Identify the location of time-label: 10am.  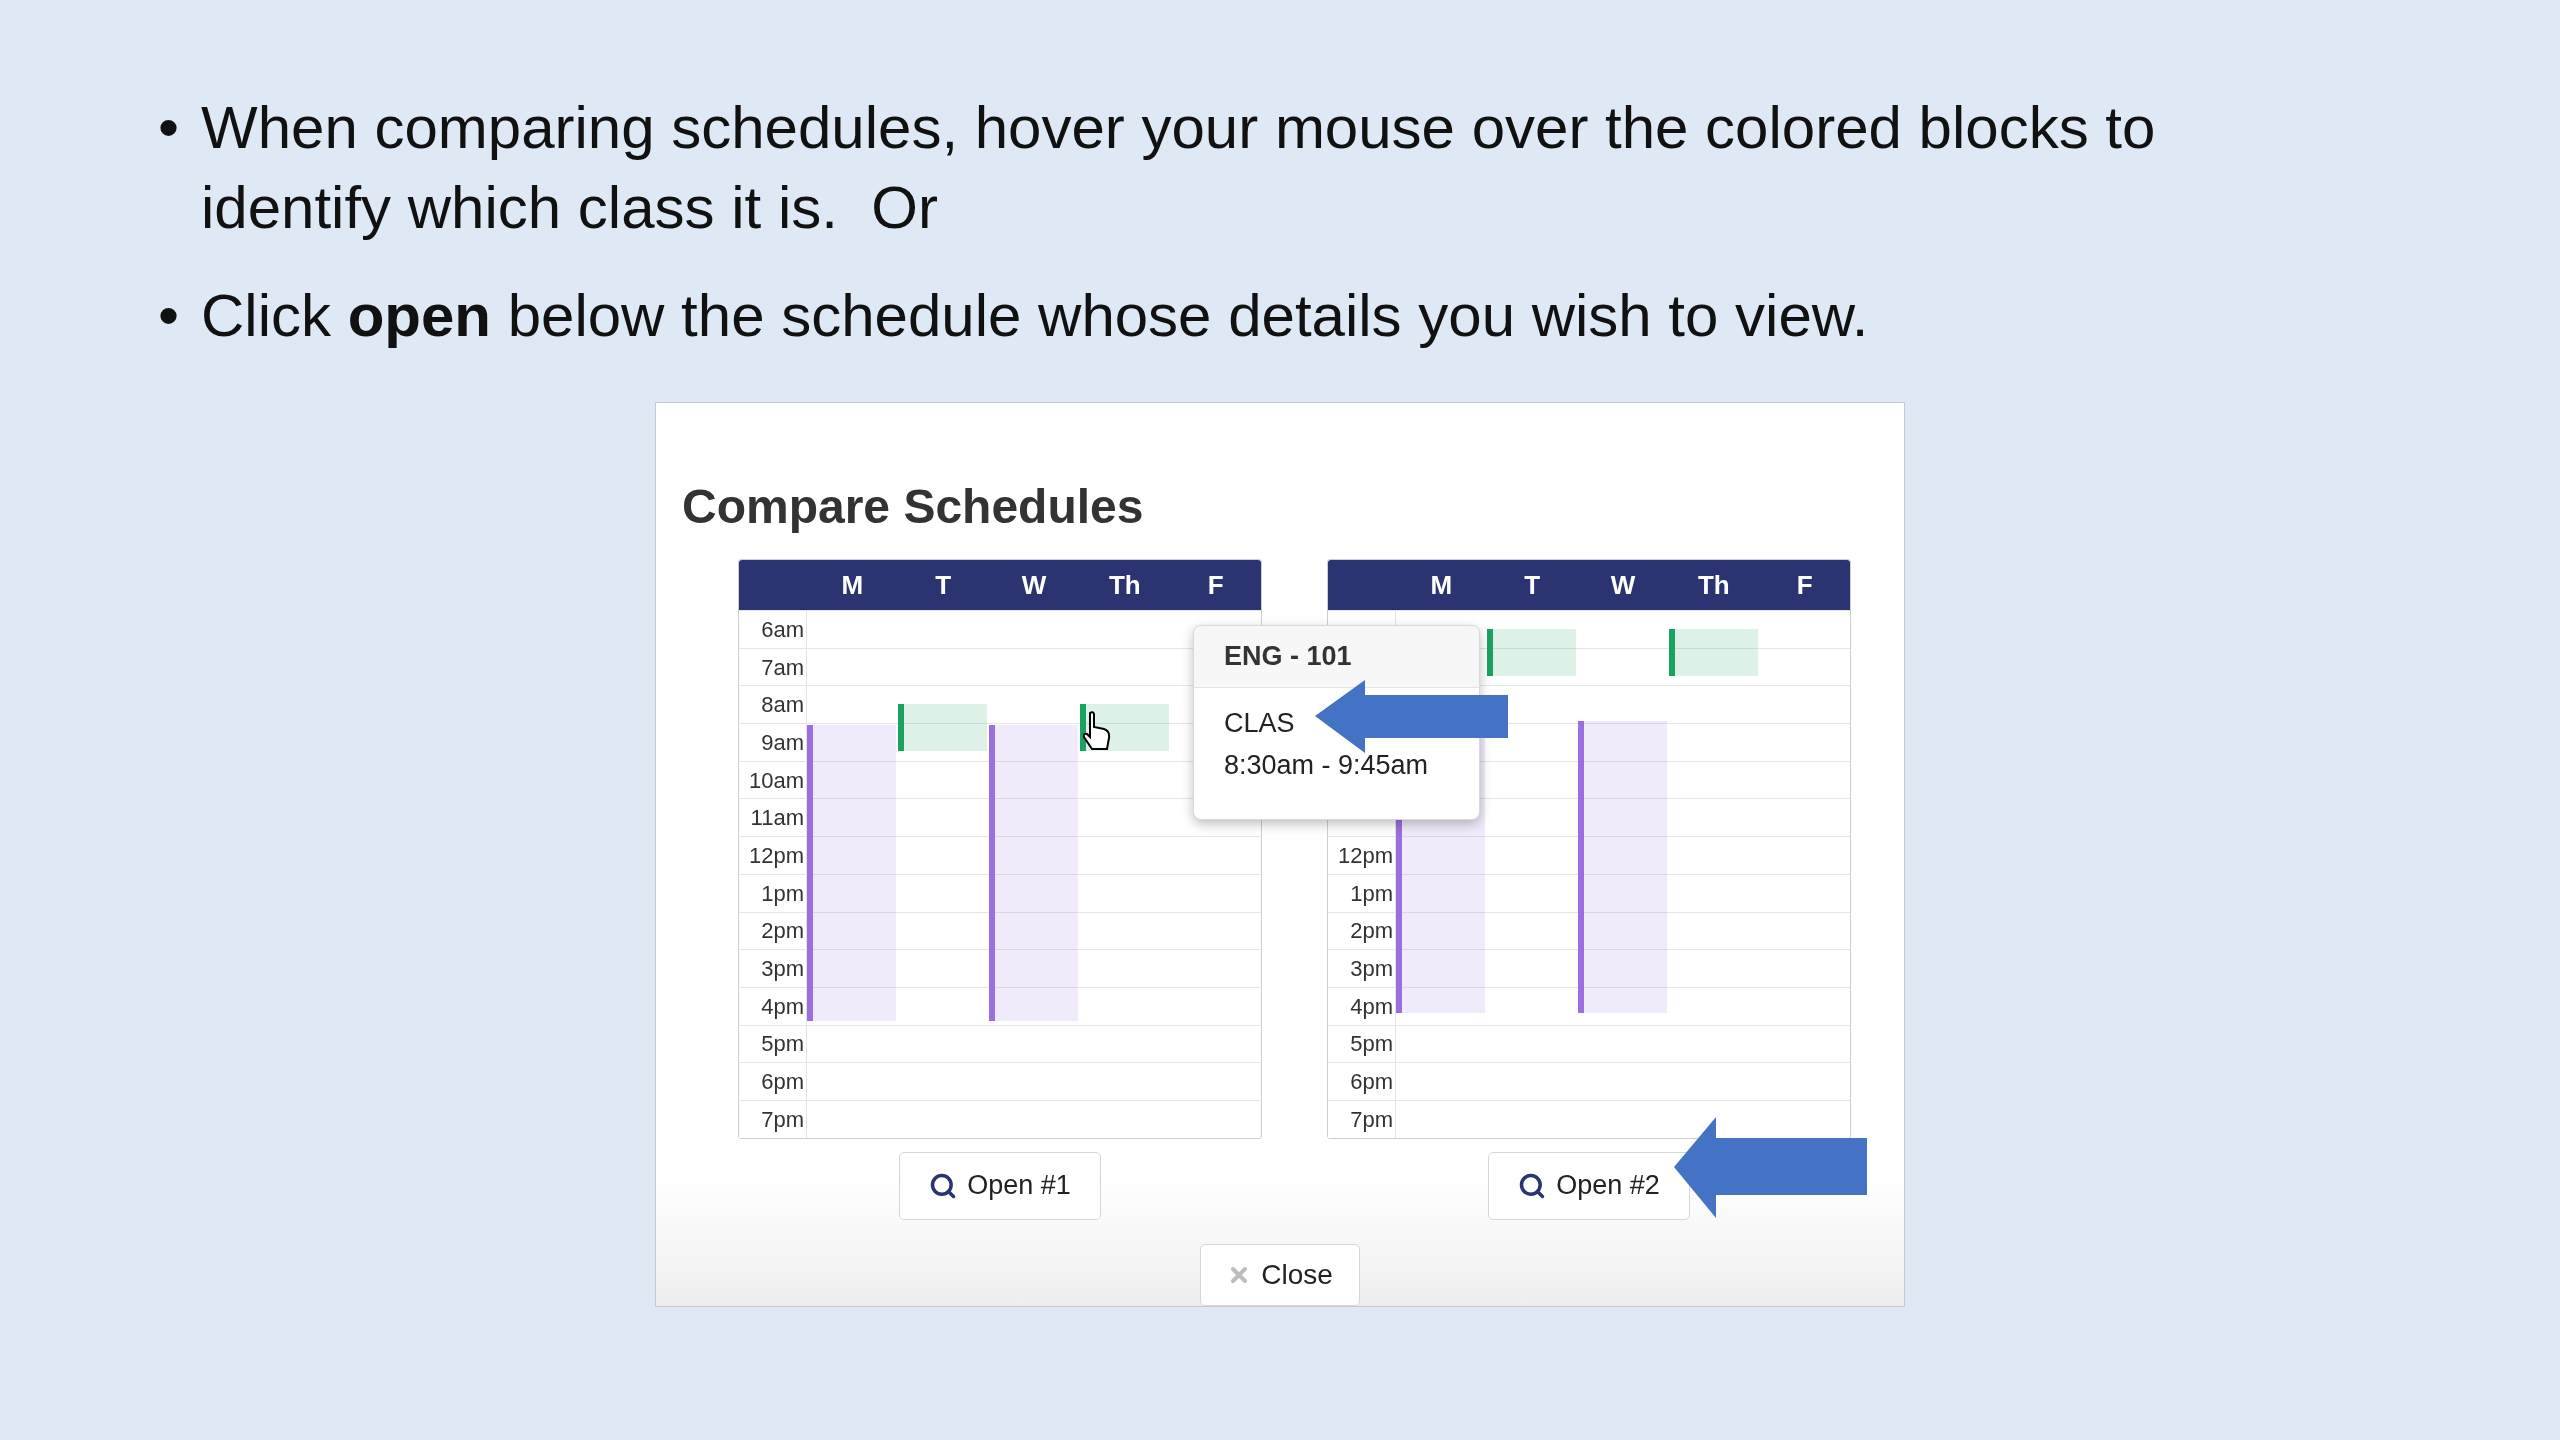
(776, 780).